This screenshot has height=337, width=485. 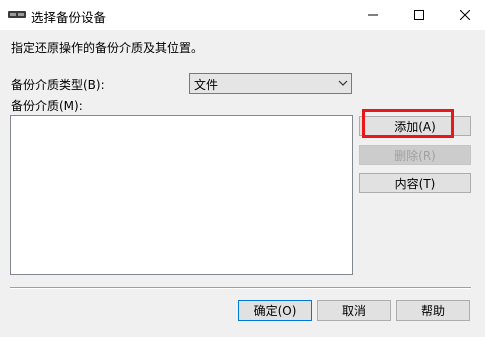 I want to click on app-icon, so click(x=17, y=14).